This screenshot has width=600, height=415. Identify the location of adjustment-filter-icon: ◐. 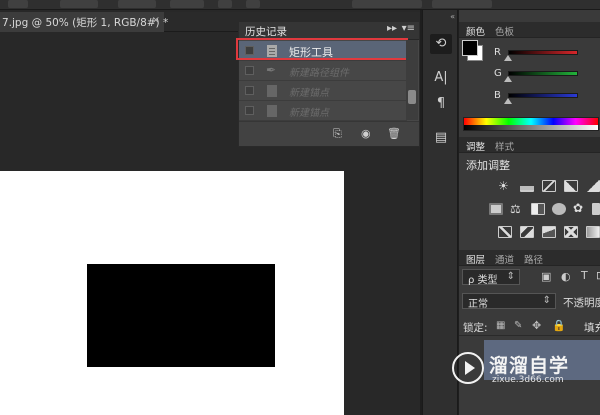
(566, 276).